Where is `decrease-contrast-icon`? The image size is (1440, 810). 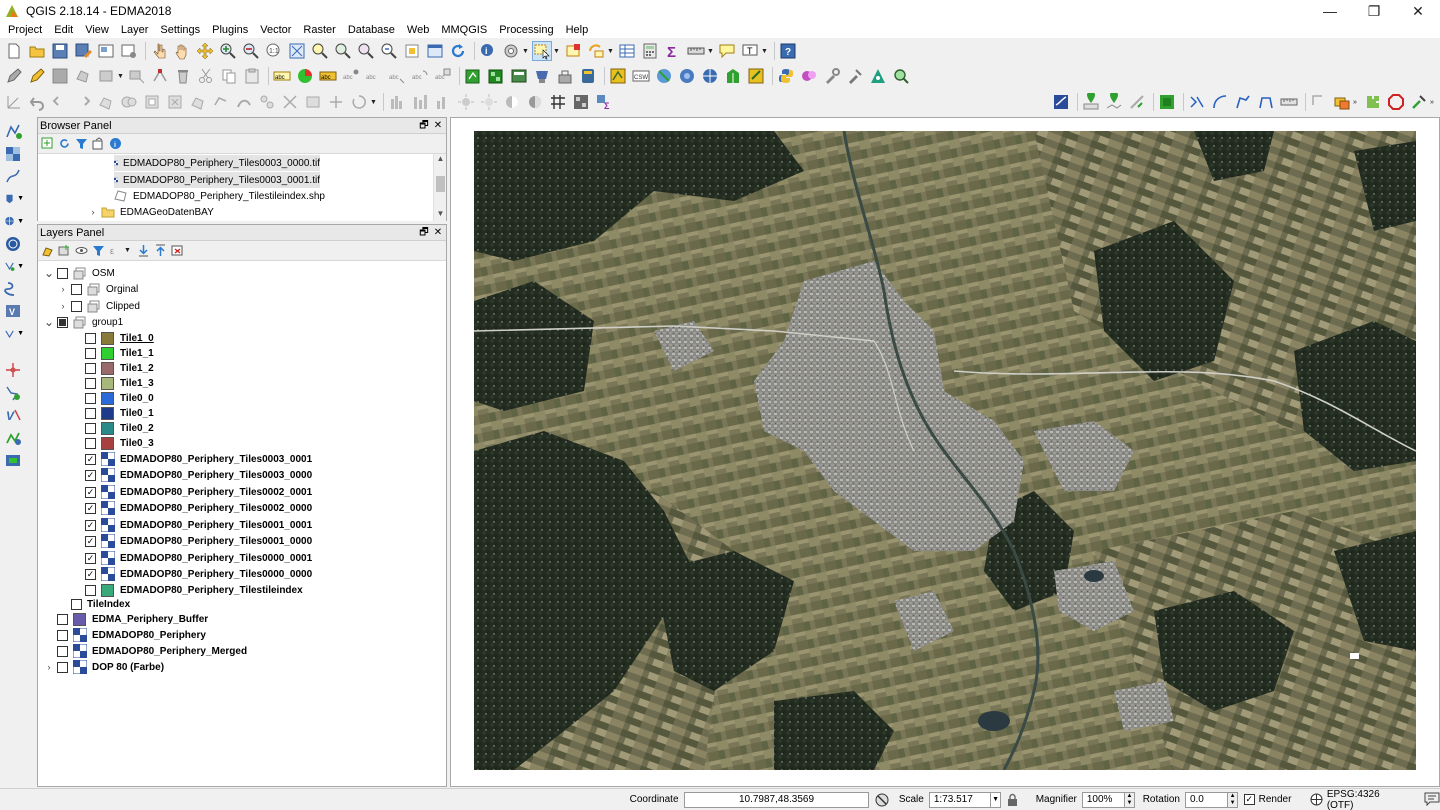
decrease-contrast-icon is located at coordinates (512, 102).